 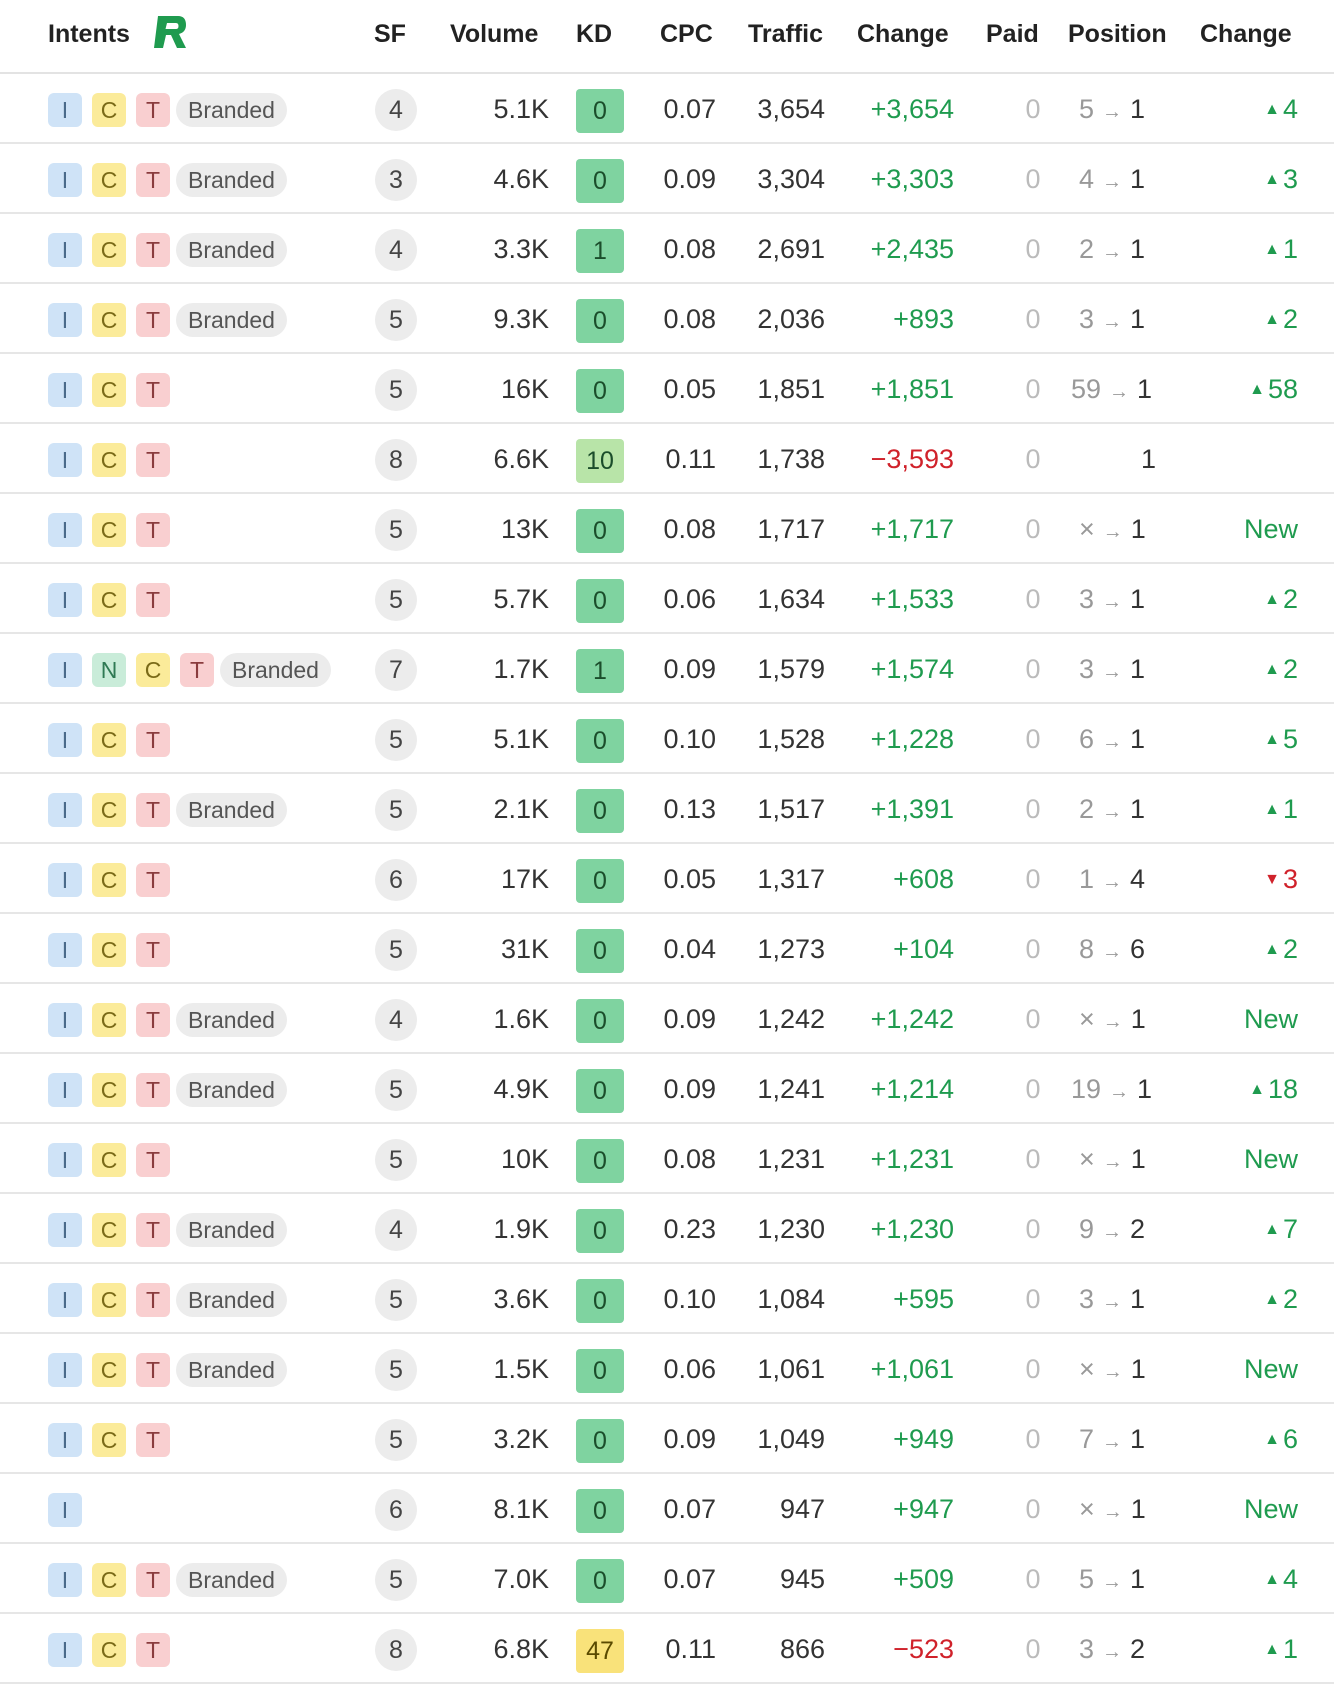 I want to click on table-row: I C T Branded 5 3.6K 0 0.10 1,084 +595 0 3 → 1 ▲ 2, so click(x=667, y=1299).